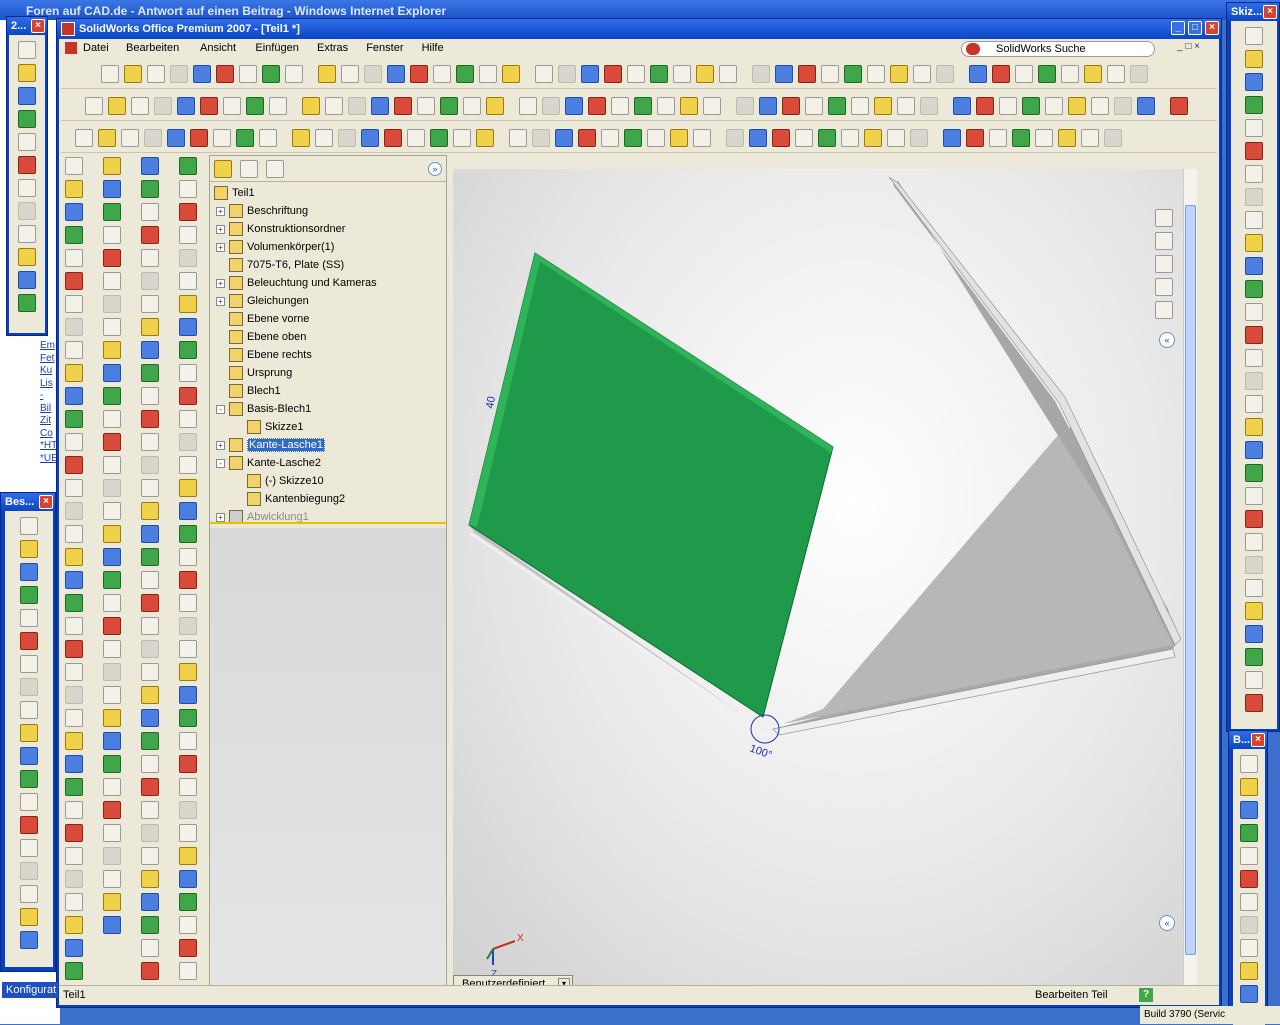  I want to click on configuration-manager-tab, so click(275, 169).